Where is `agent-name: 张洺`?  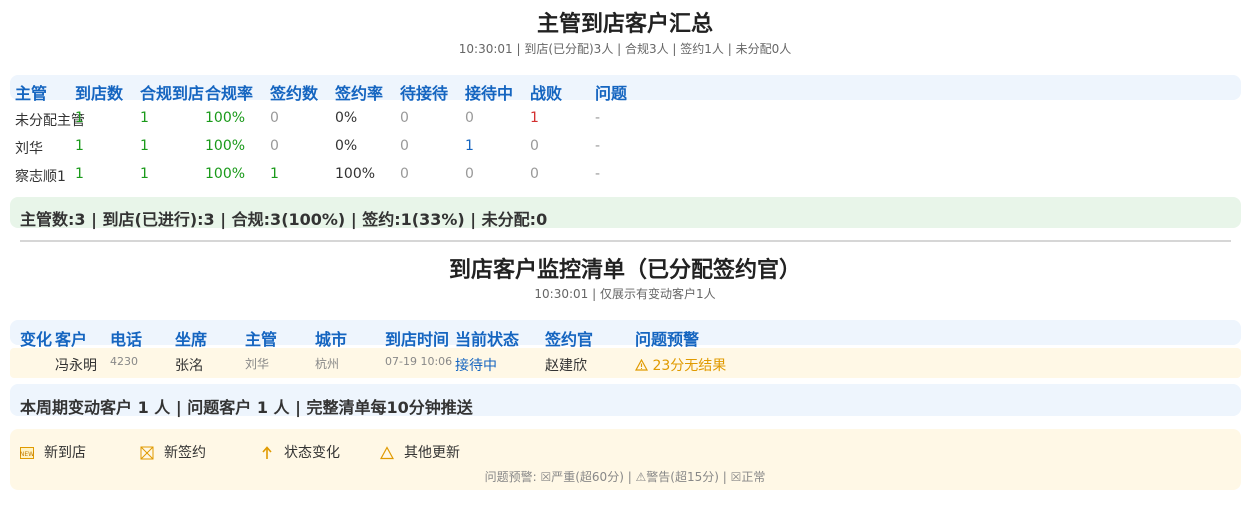 agent-name: 张洺 is located at coordinates (189, 366).